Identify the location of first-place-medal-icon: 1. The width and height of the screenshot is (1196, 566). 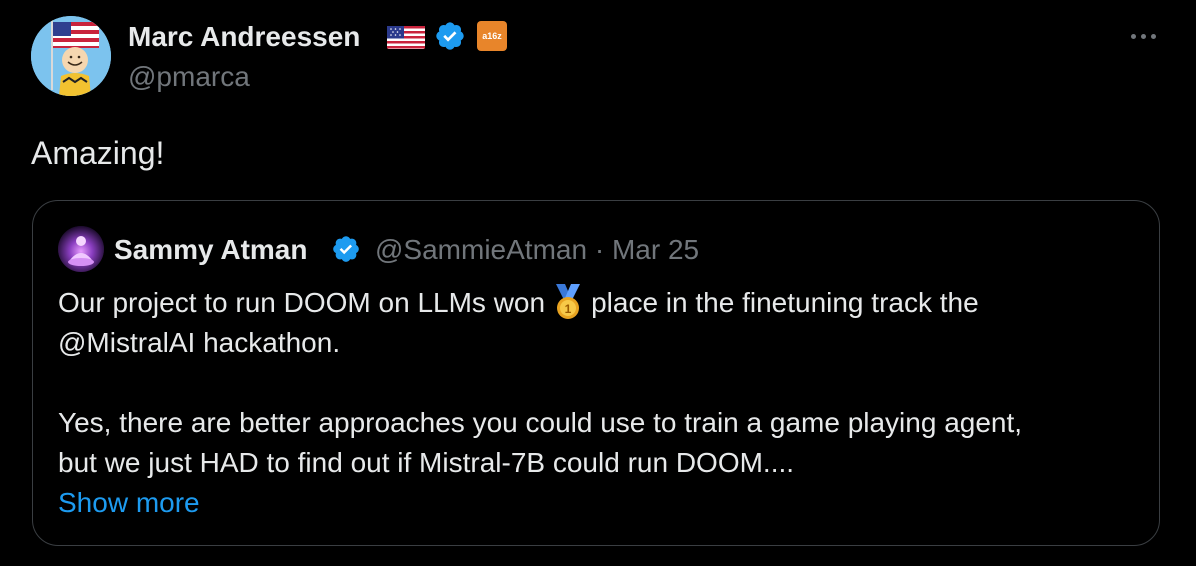
(568, 301).